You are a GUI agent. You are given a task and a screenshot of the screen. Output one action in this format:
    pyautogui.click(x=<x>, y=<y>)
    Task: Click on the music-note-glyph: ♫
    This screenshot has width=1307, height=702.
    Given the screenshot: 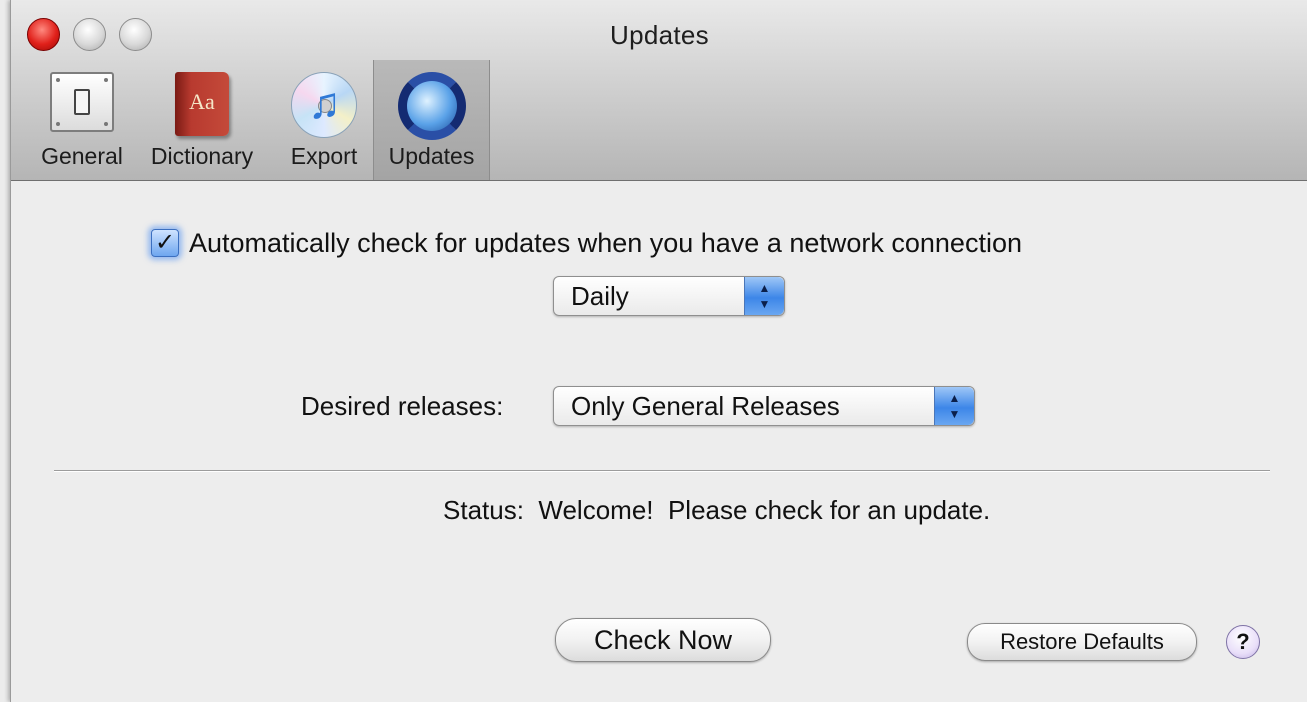 What is the action you would take?
    pyautogui.click(x=324, y=103)
    